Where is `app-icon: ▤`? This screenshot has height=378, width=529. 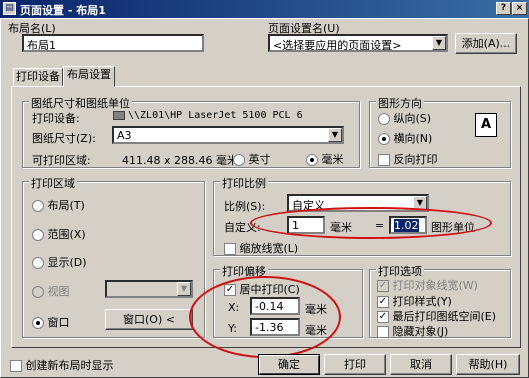
app-icon: ▤ is located at coordinates (9, 8).